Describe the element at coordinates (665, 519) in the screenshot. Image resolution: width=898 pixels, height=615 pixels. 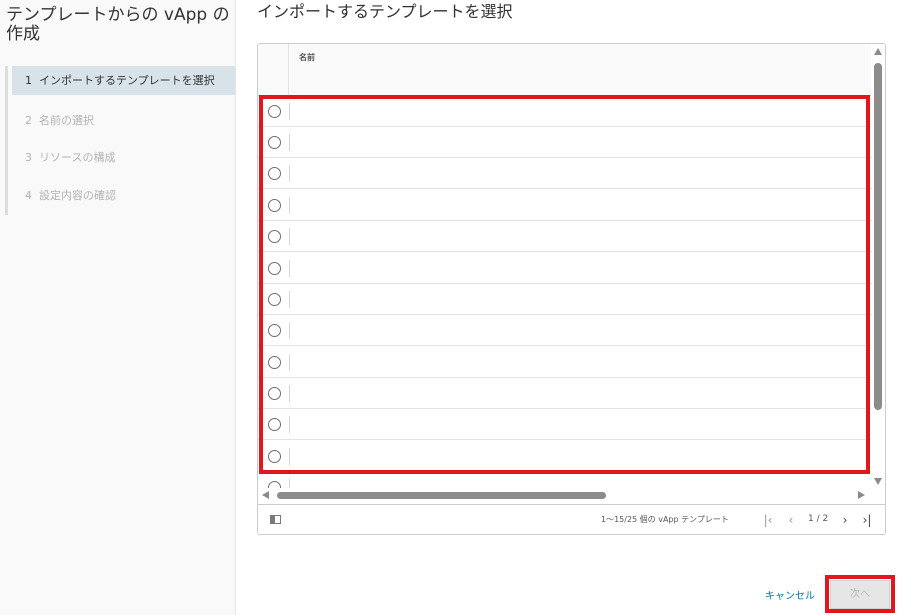
I see `item-count: 1～15/25 個の vApp テンプレート` at that location.